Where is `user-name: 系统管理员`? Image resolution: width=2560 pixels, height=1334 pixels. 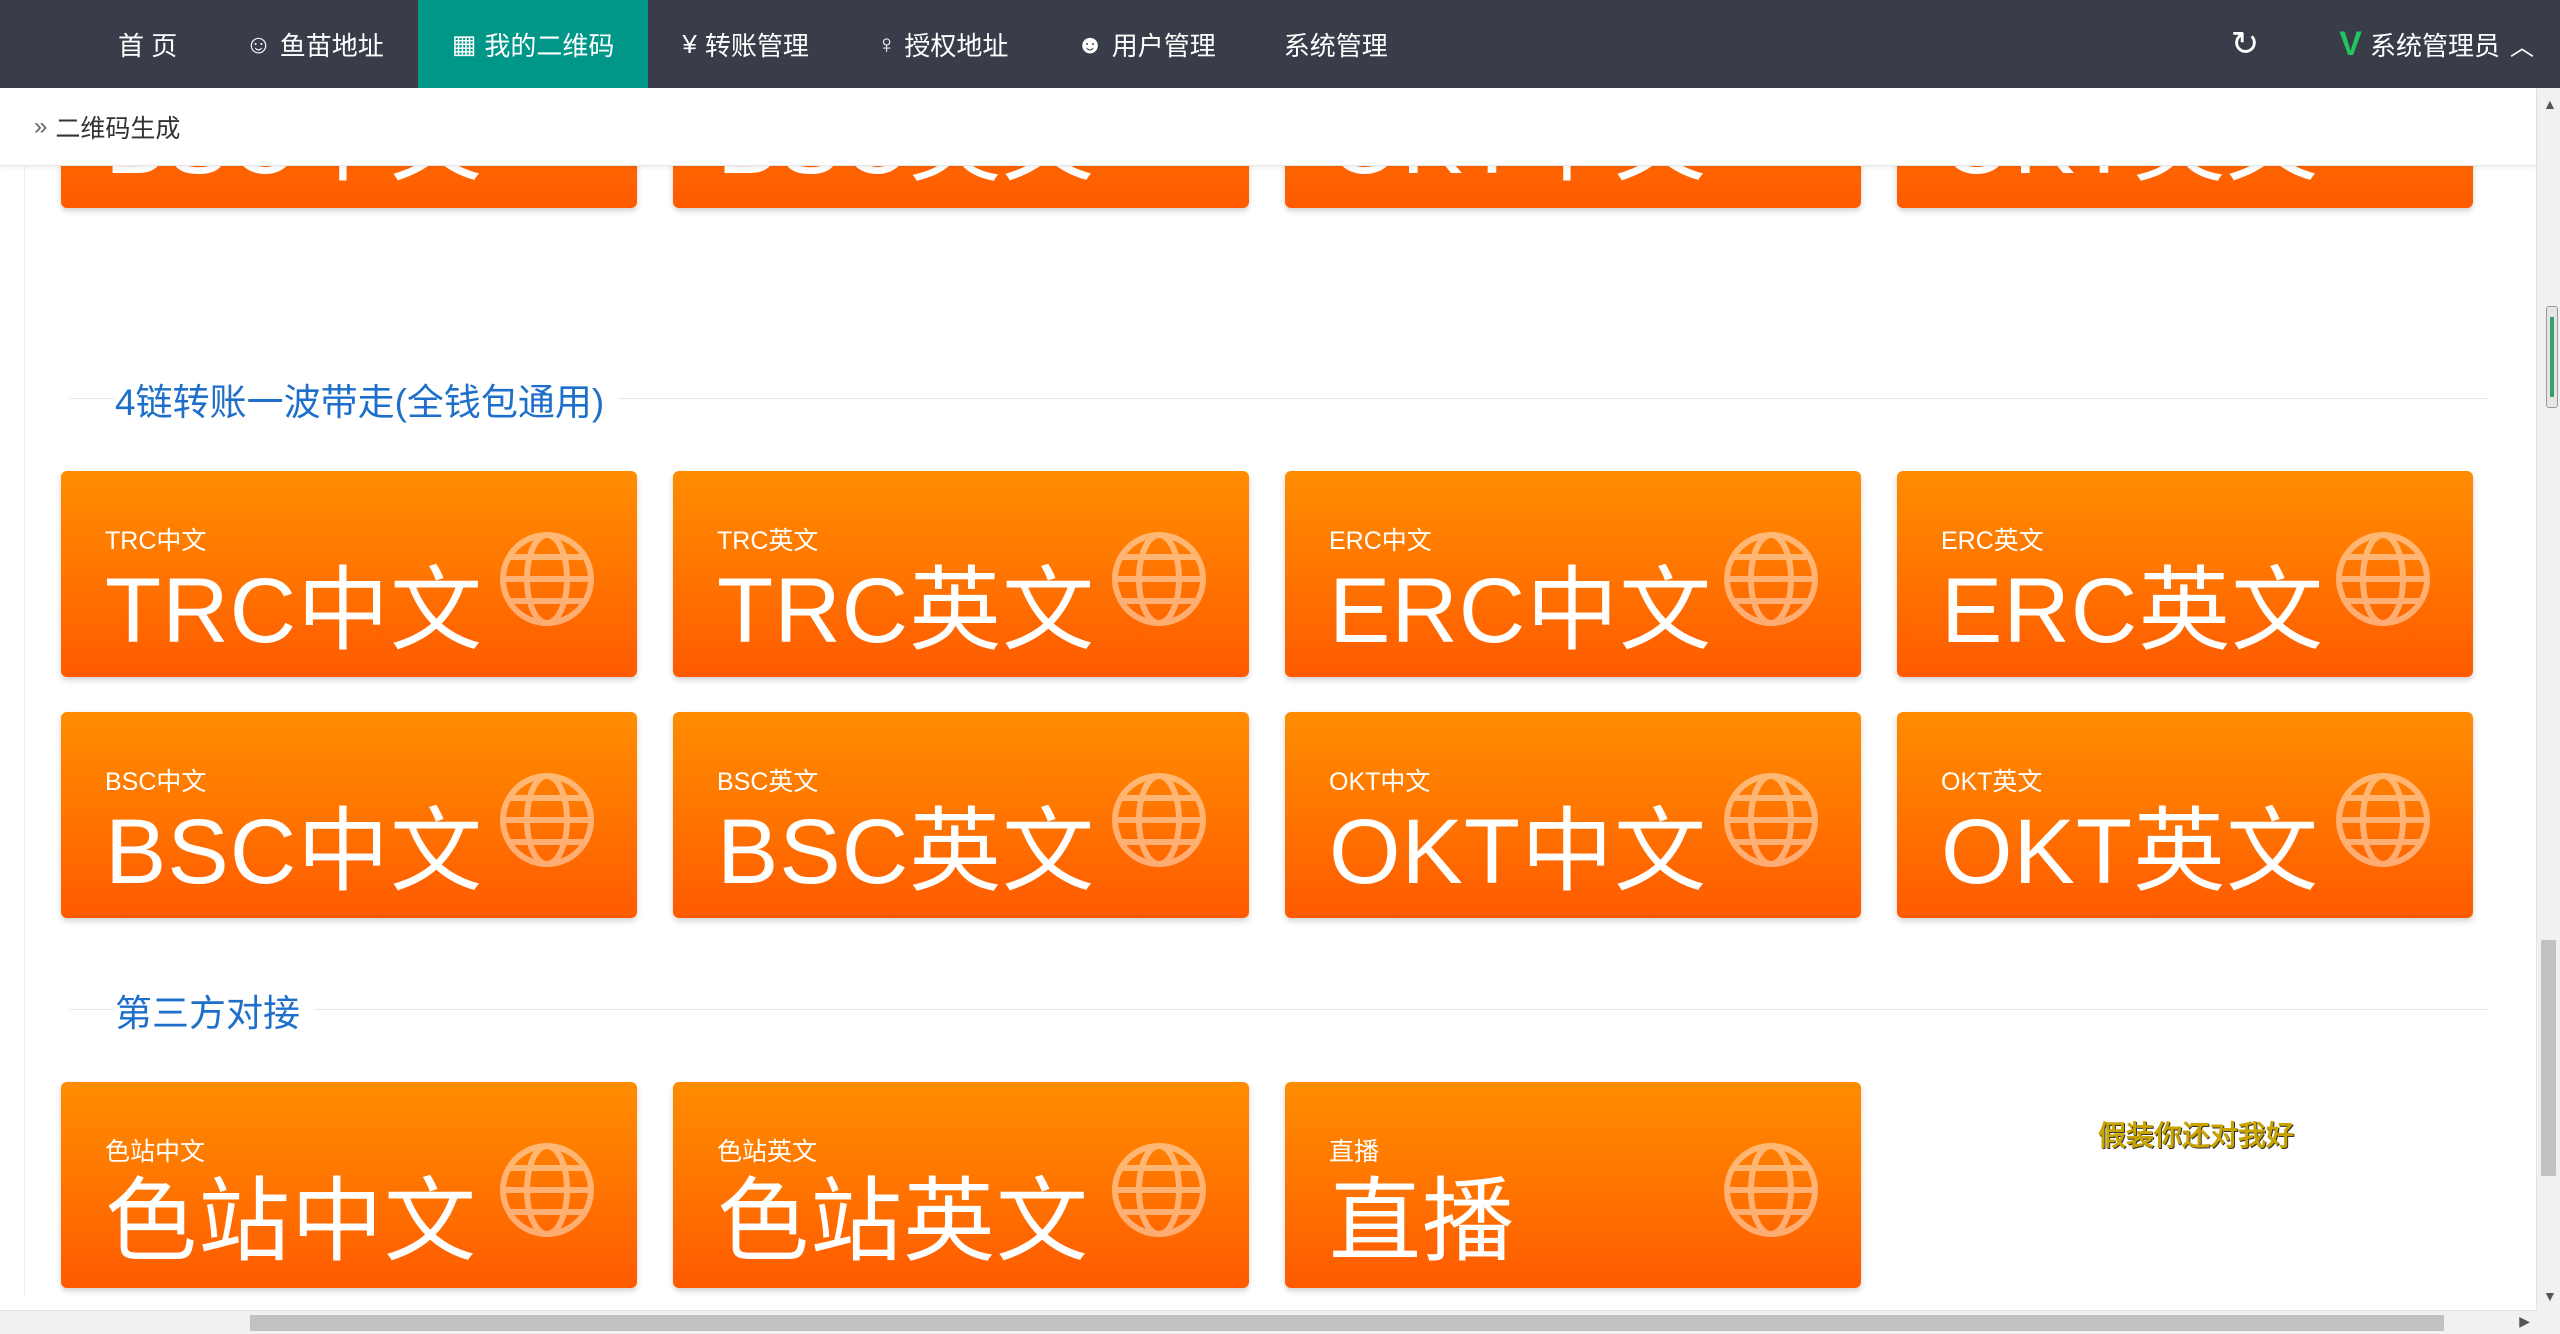
user-name: 系统管理员 is located at coordinates (2434, 45).